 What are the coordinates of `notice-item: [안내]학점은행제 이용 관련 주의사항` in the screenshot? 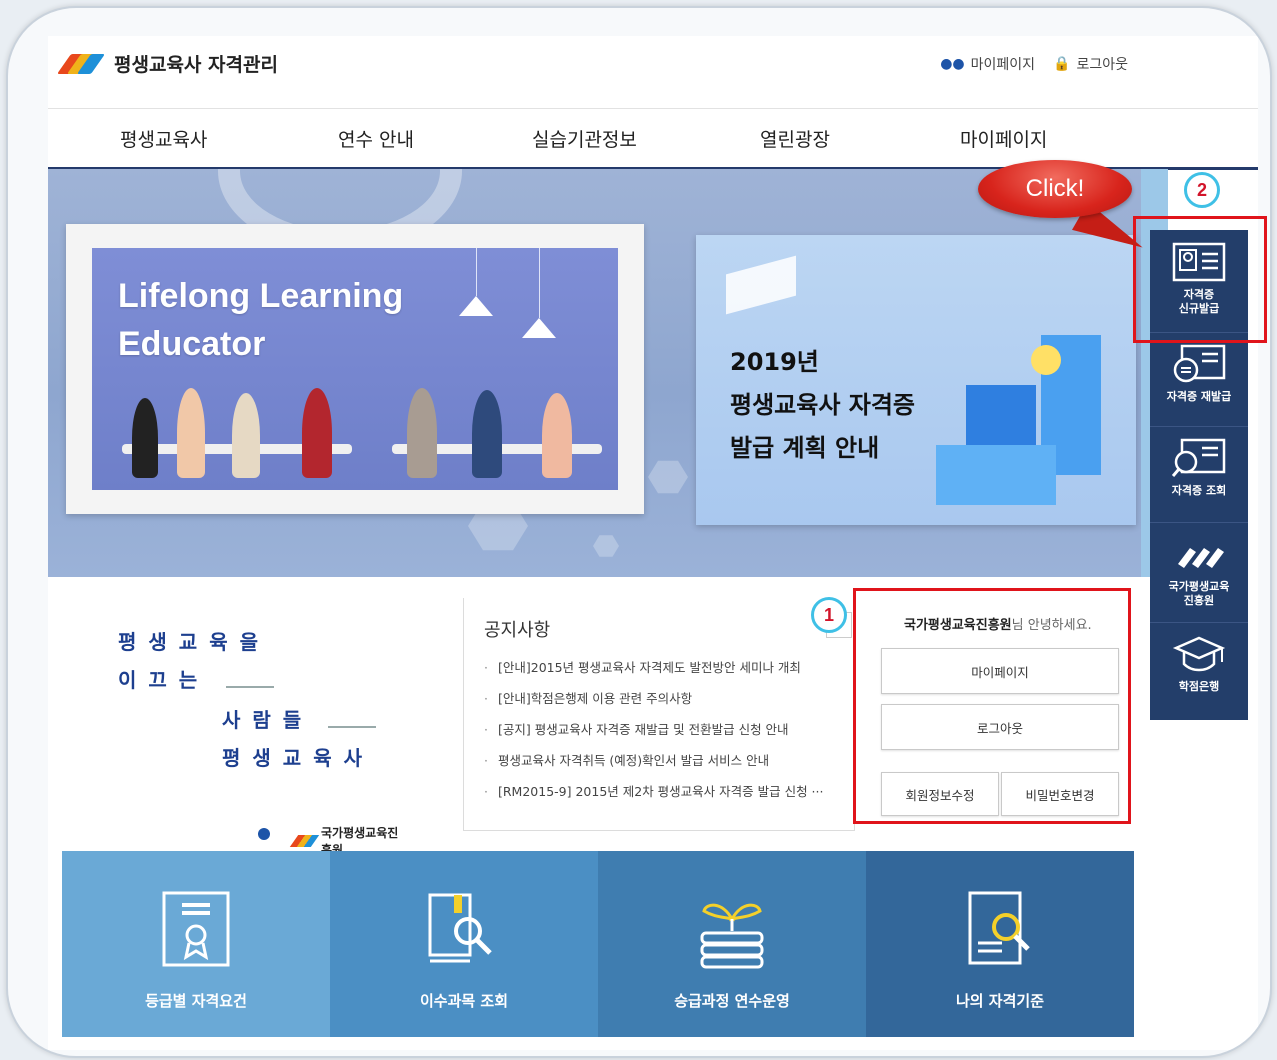 It's located at (653, 704).